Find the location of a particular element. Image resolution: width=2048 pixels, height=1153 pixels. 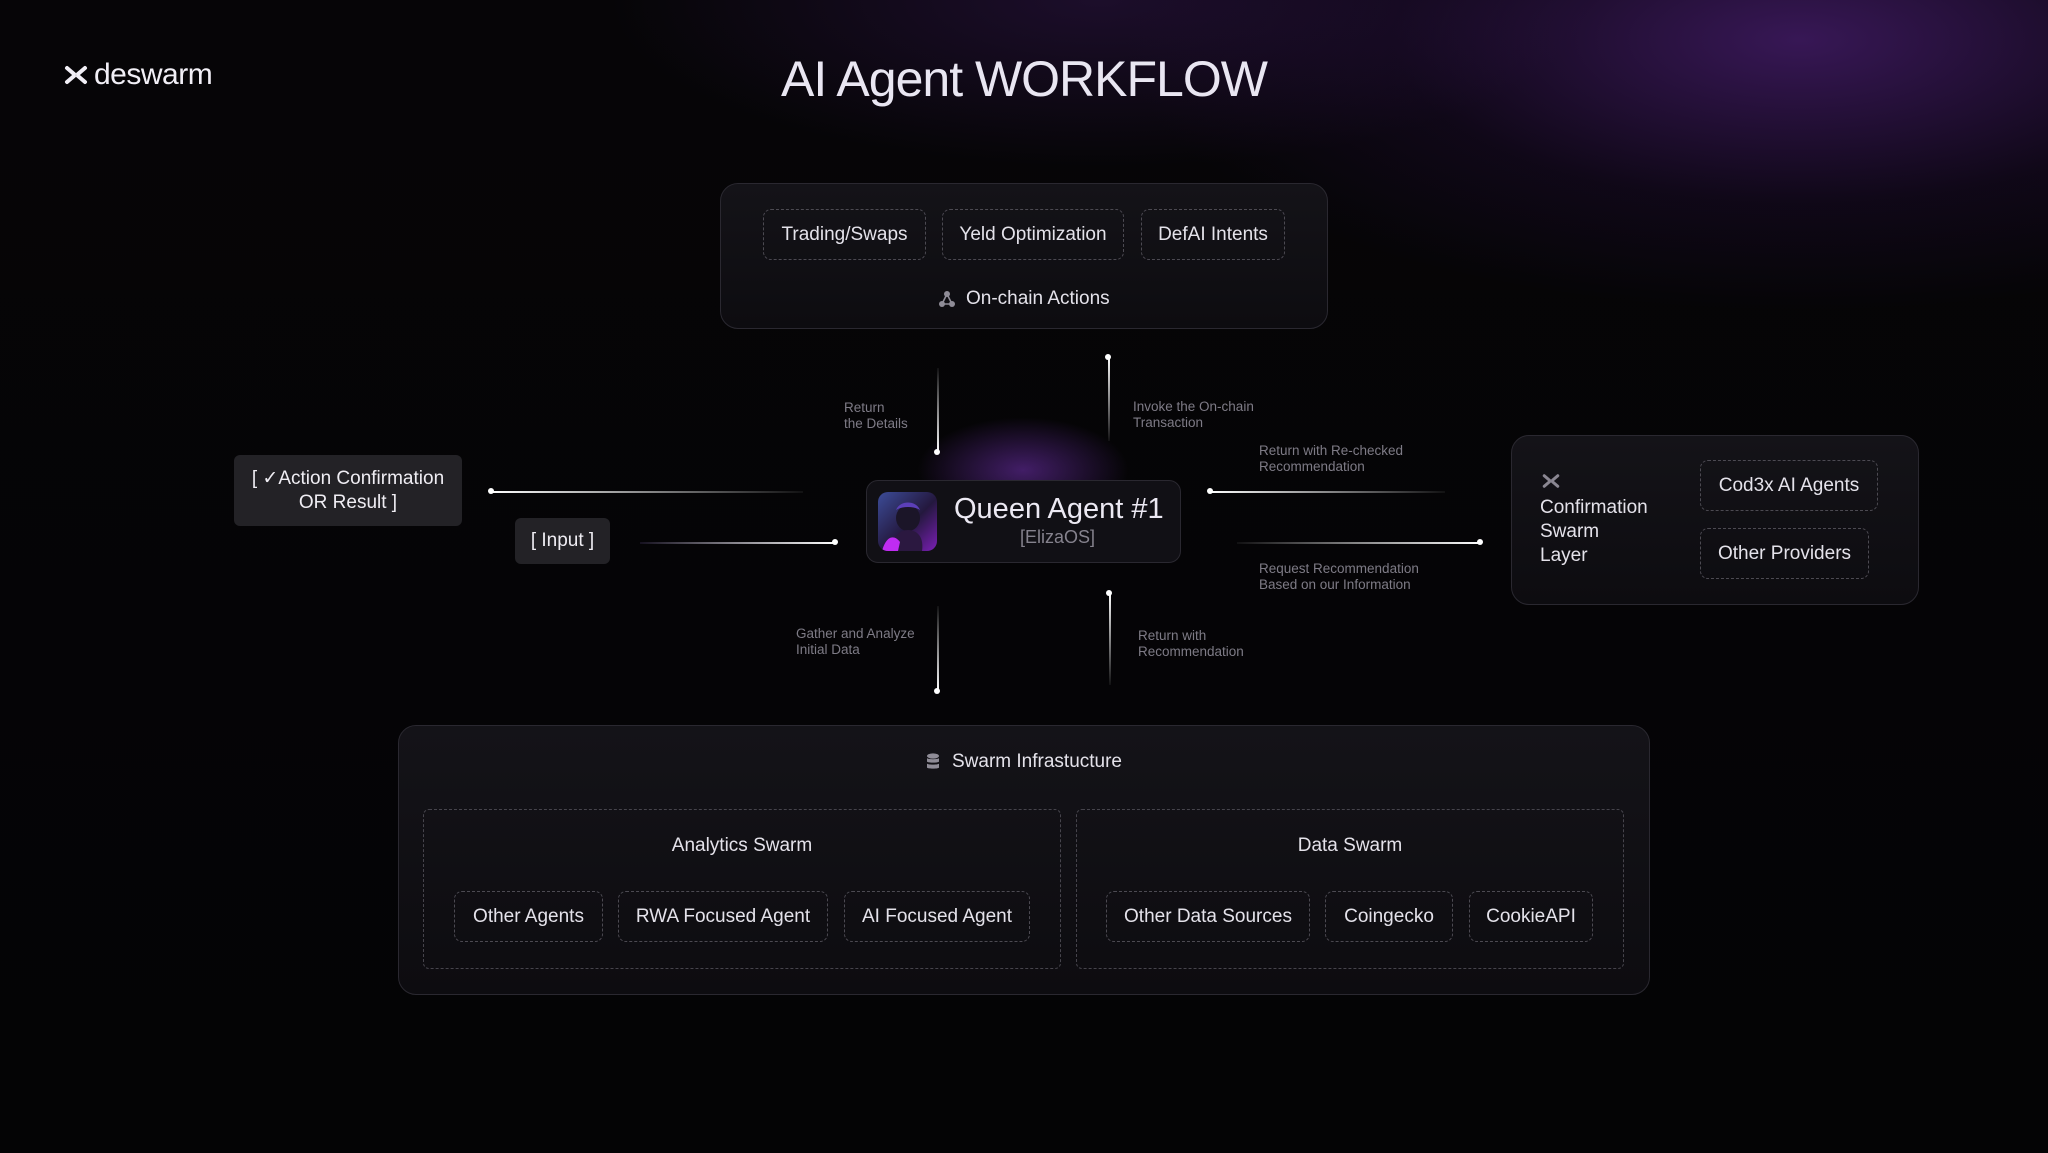

agent-rwa-focused: RWA Focused Agent is located at coordinates (723, 916).